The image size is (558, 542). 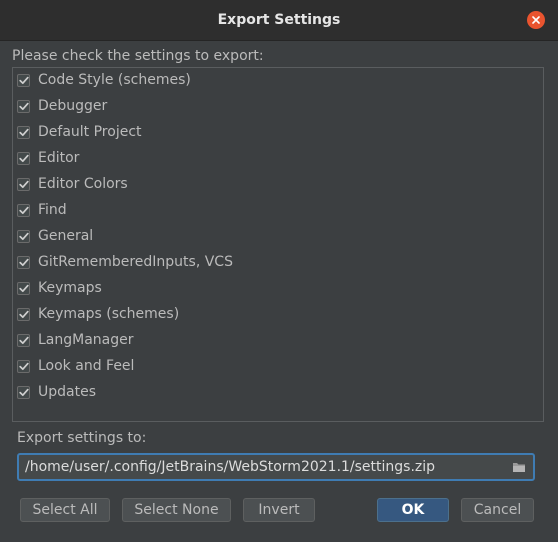 I want to click on list-item: Updates, so click(x=56, y=392).